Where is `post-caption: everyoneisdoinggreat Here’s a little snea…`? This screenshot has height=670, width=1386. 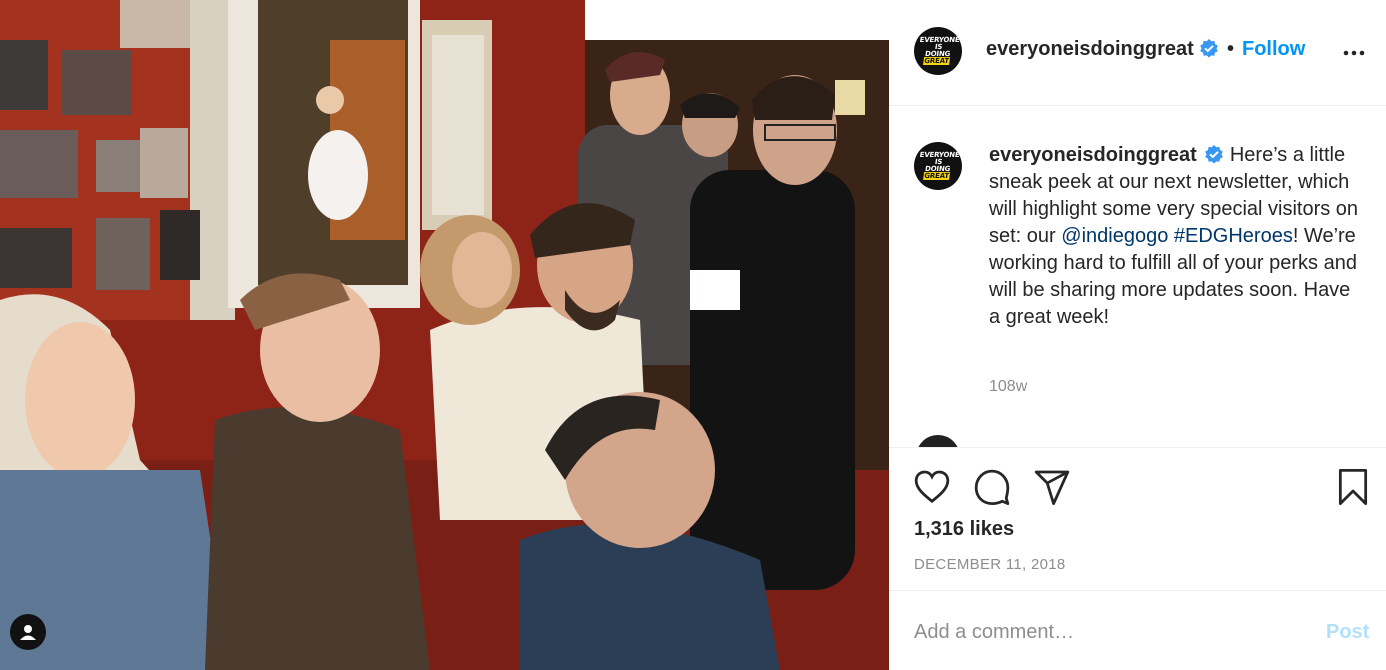
post-caption: everyoneisdoinggreat Here’s a little snea… is located at coordinates (1174, 236).